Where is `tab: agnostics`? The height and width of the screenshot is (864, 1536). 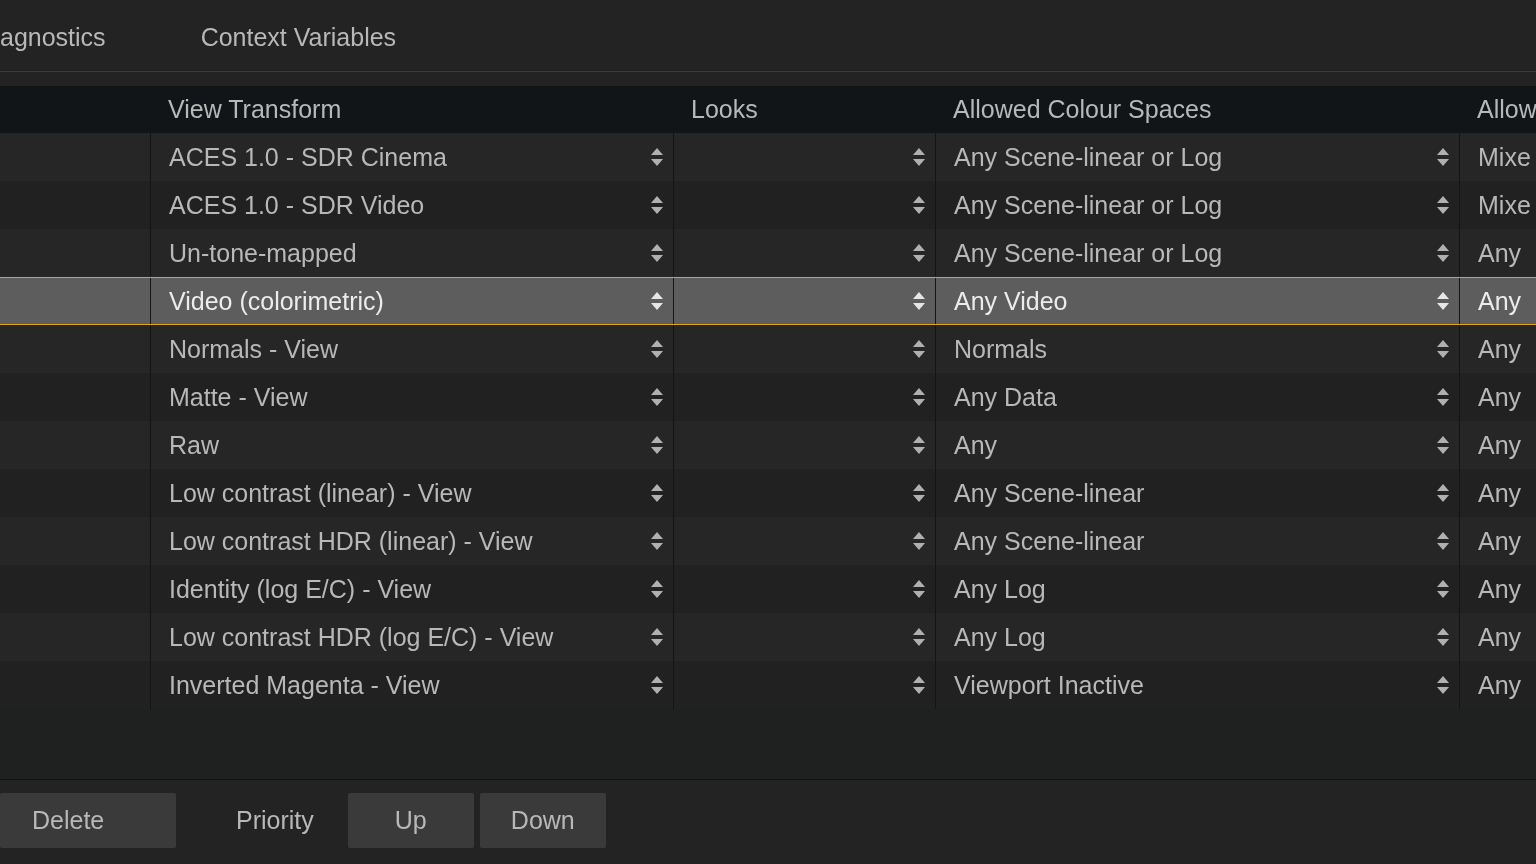
tab: agnostics is located at coordinates (53, 35).